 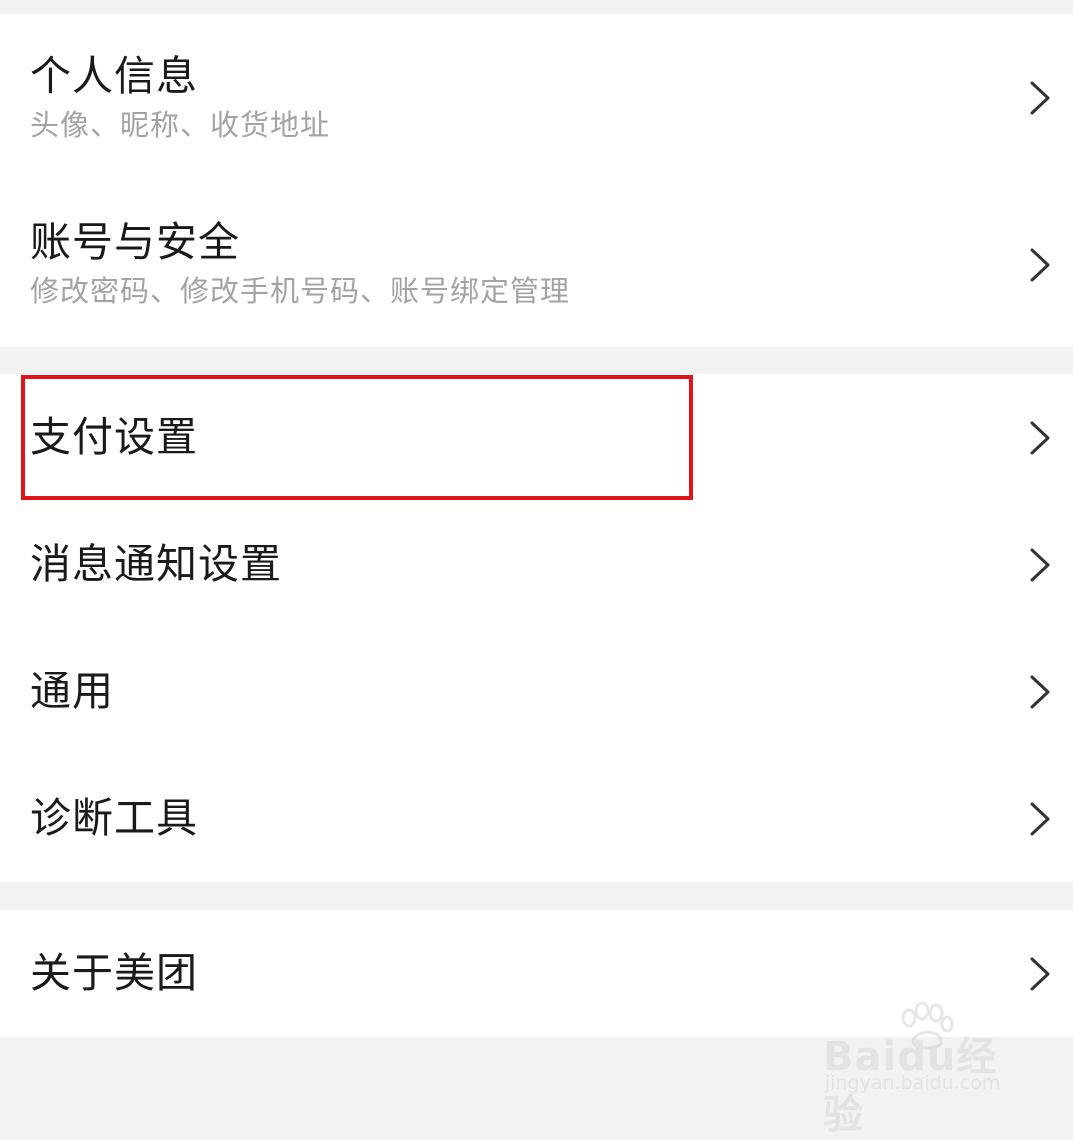 What do you see at coordinates (180, 124) in the screenshot?
I see `item-subtitle: 头像、昵称、收货地址` at bounding box center [180, 124].